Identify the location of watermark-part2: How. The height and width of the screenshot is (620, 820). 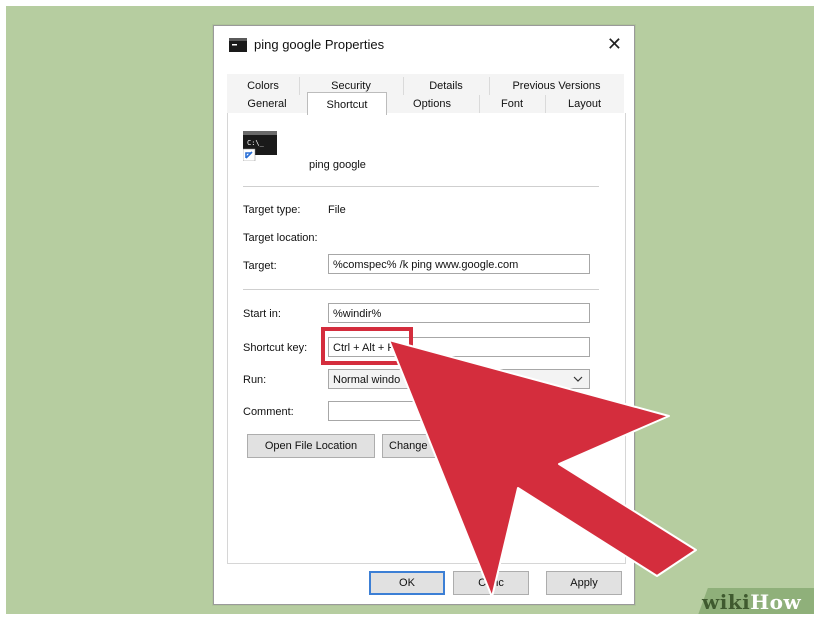
(776, 602).